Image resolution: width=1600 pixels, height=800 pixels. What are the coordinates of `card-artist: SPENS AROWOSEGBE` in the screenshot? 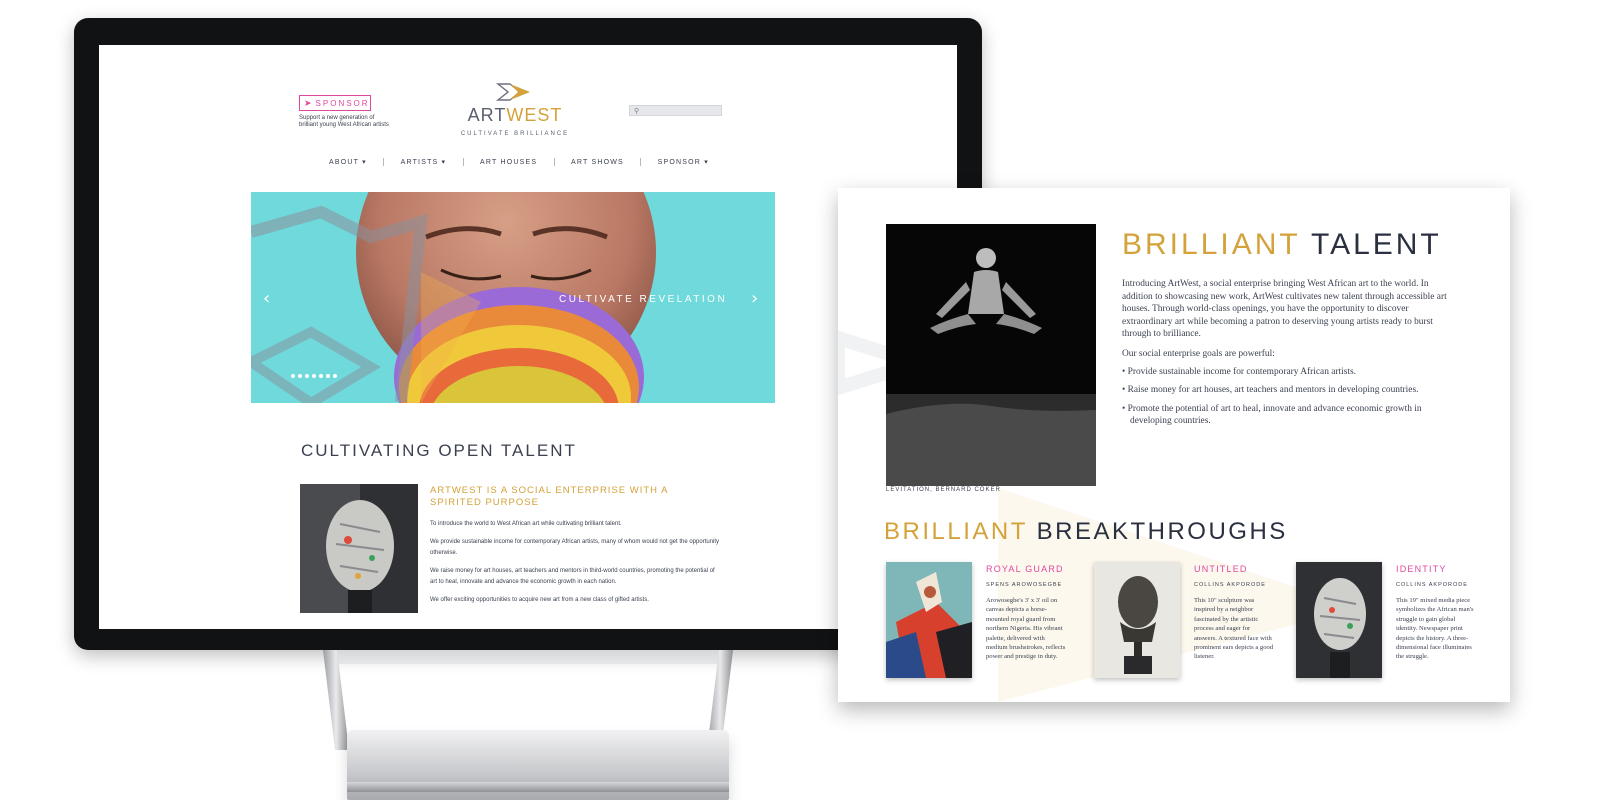 It's located at (1024, 585).